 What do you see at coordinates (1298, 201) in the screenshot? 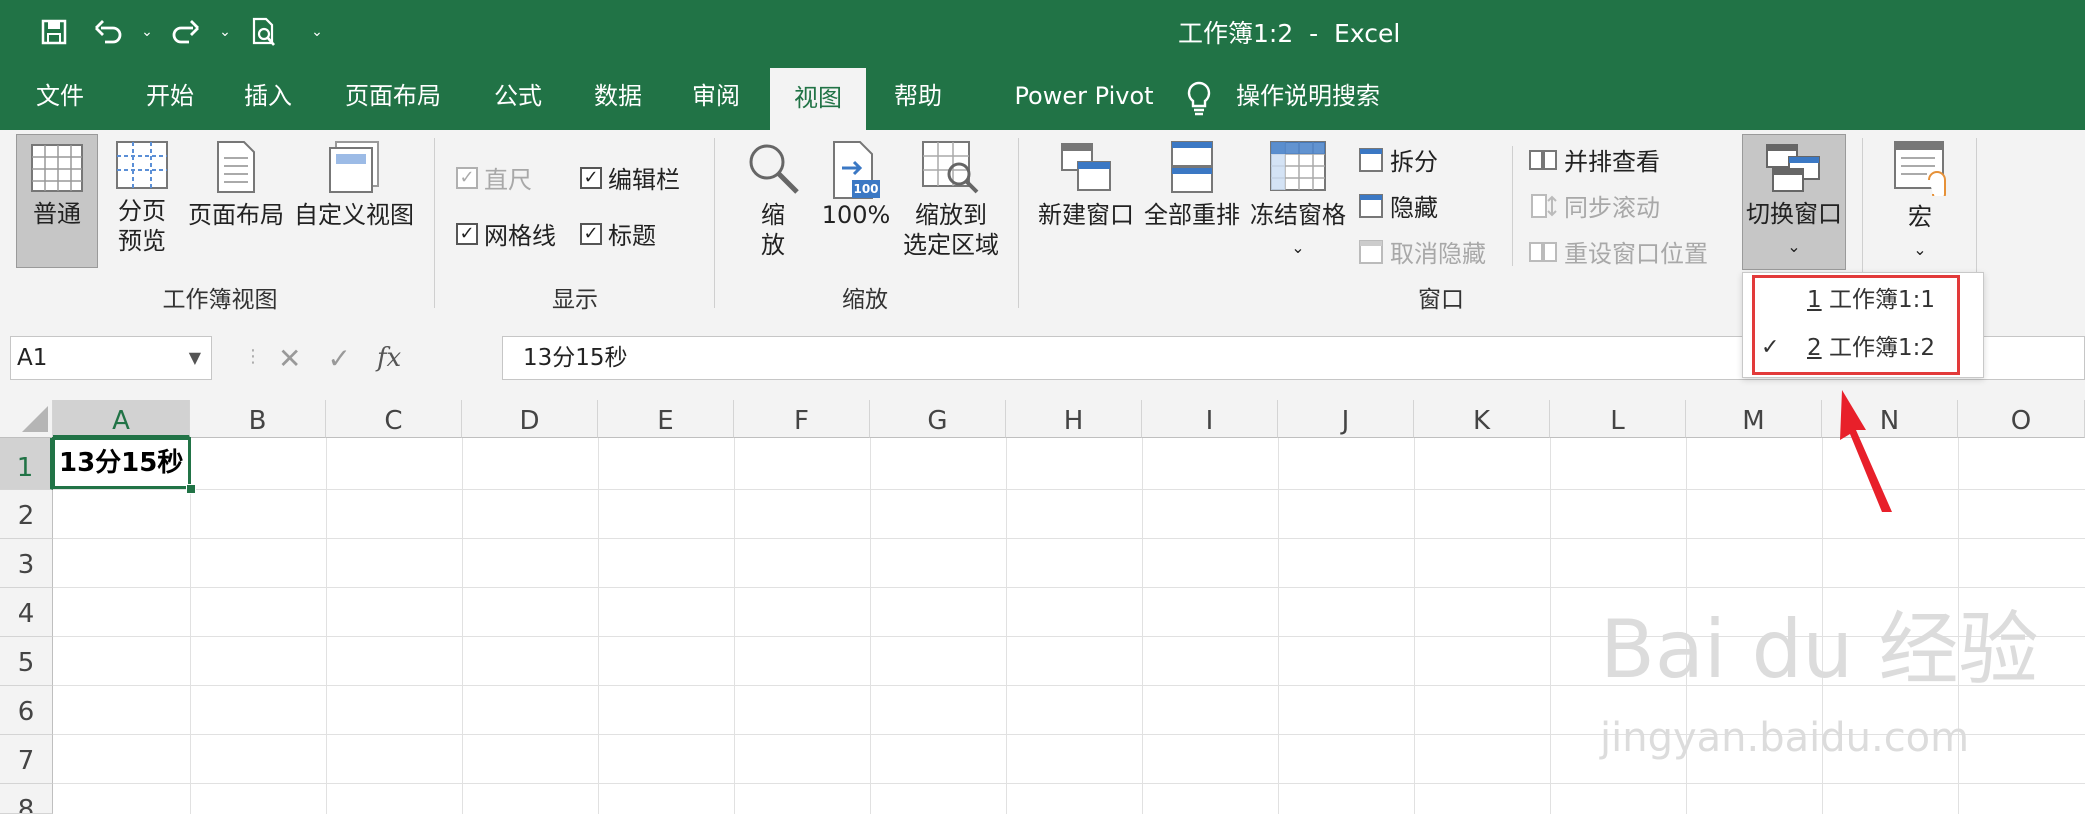
I see `freeze-panes-button: 冻结窗格 ⌄` at bounding box center [1298, 201].